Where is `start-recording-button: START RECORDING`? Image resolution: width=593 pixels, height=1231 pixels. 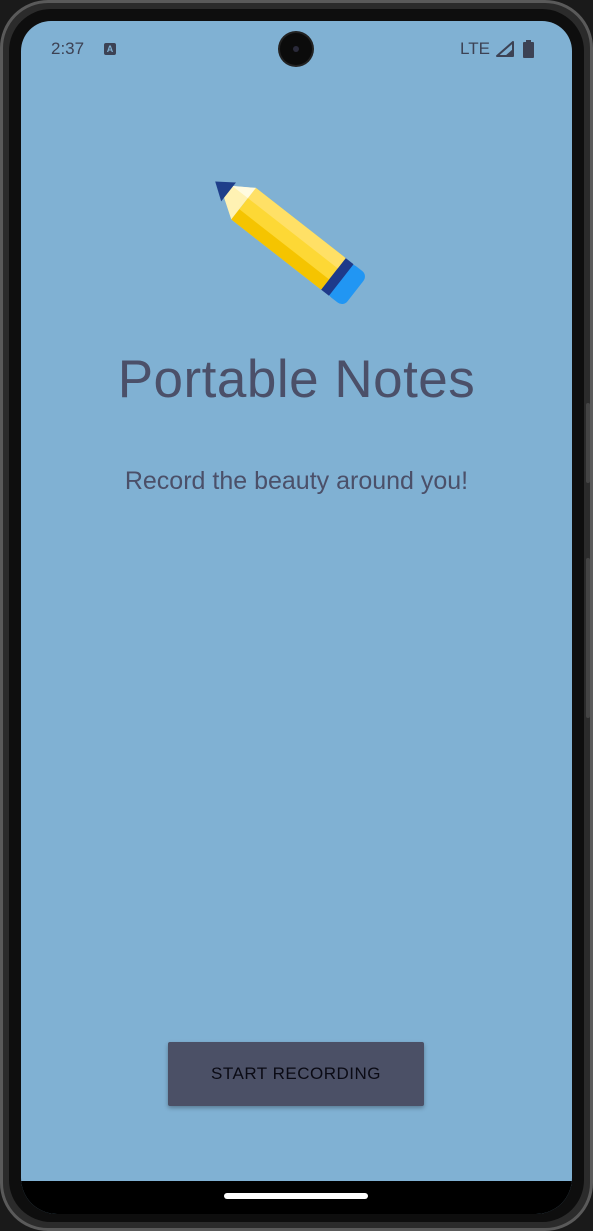
start-recording-button: START RECORDING is located at coordinates (296, 1074).